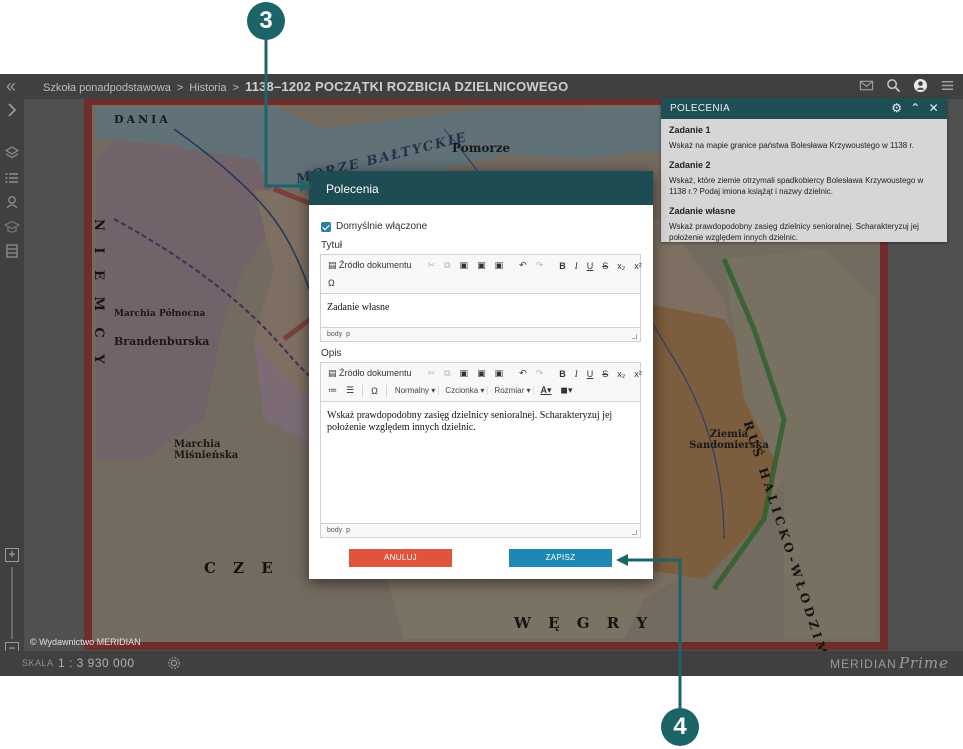 This screenshot has height=749, width=963. What do you see at coordinates (863, 664) in the screenshot?
I see `brand-name: MERIDIAN` at bounding box center [863, 664].